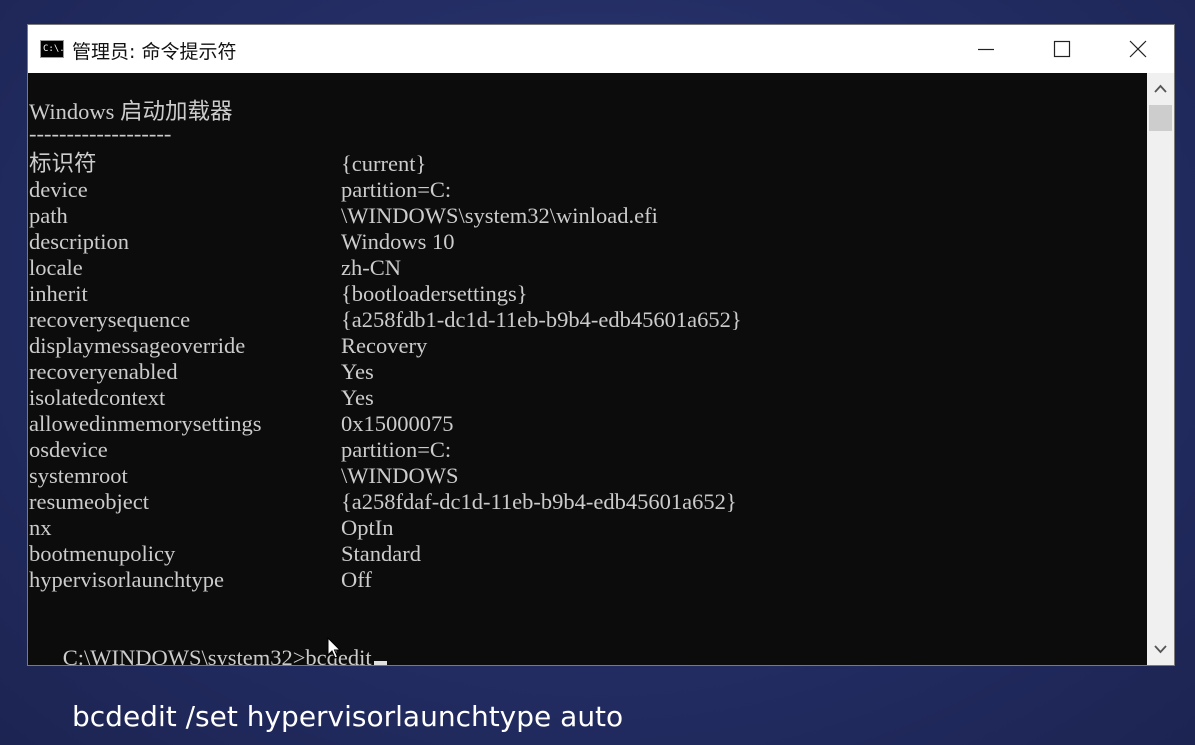 The width and height of the screenshot is (1195, 745). I want to click on minimize-button, so click(986, 49).